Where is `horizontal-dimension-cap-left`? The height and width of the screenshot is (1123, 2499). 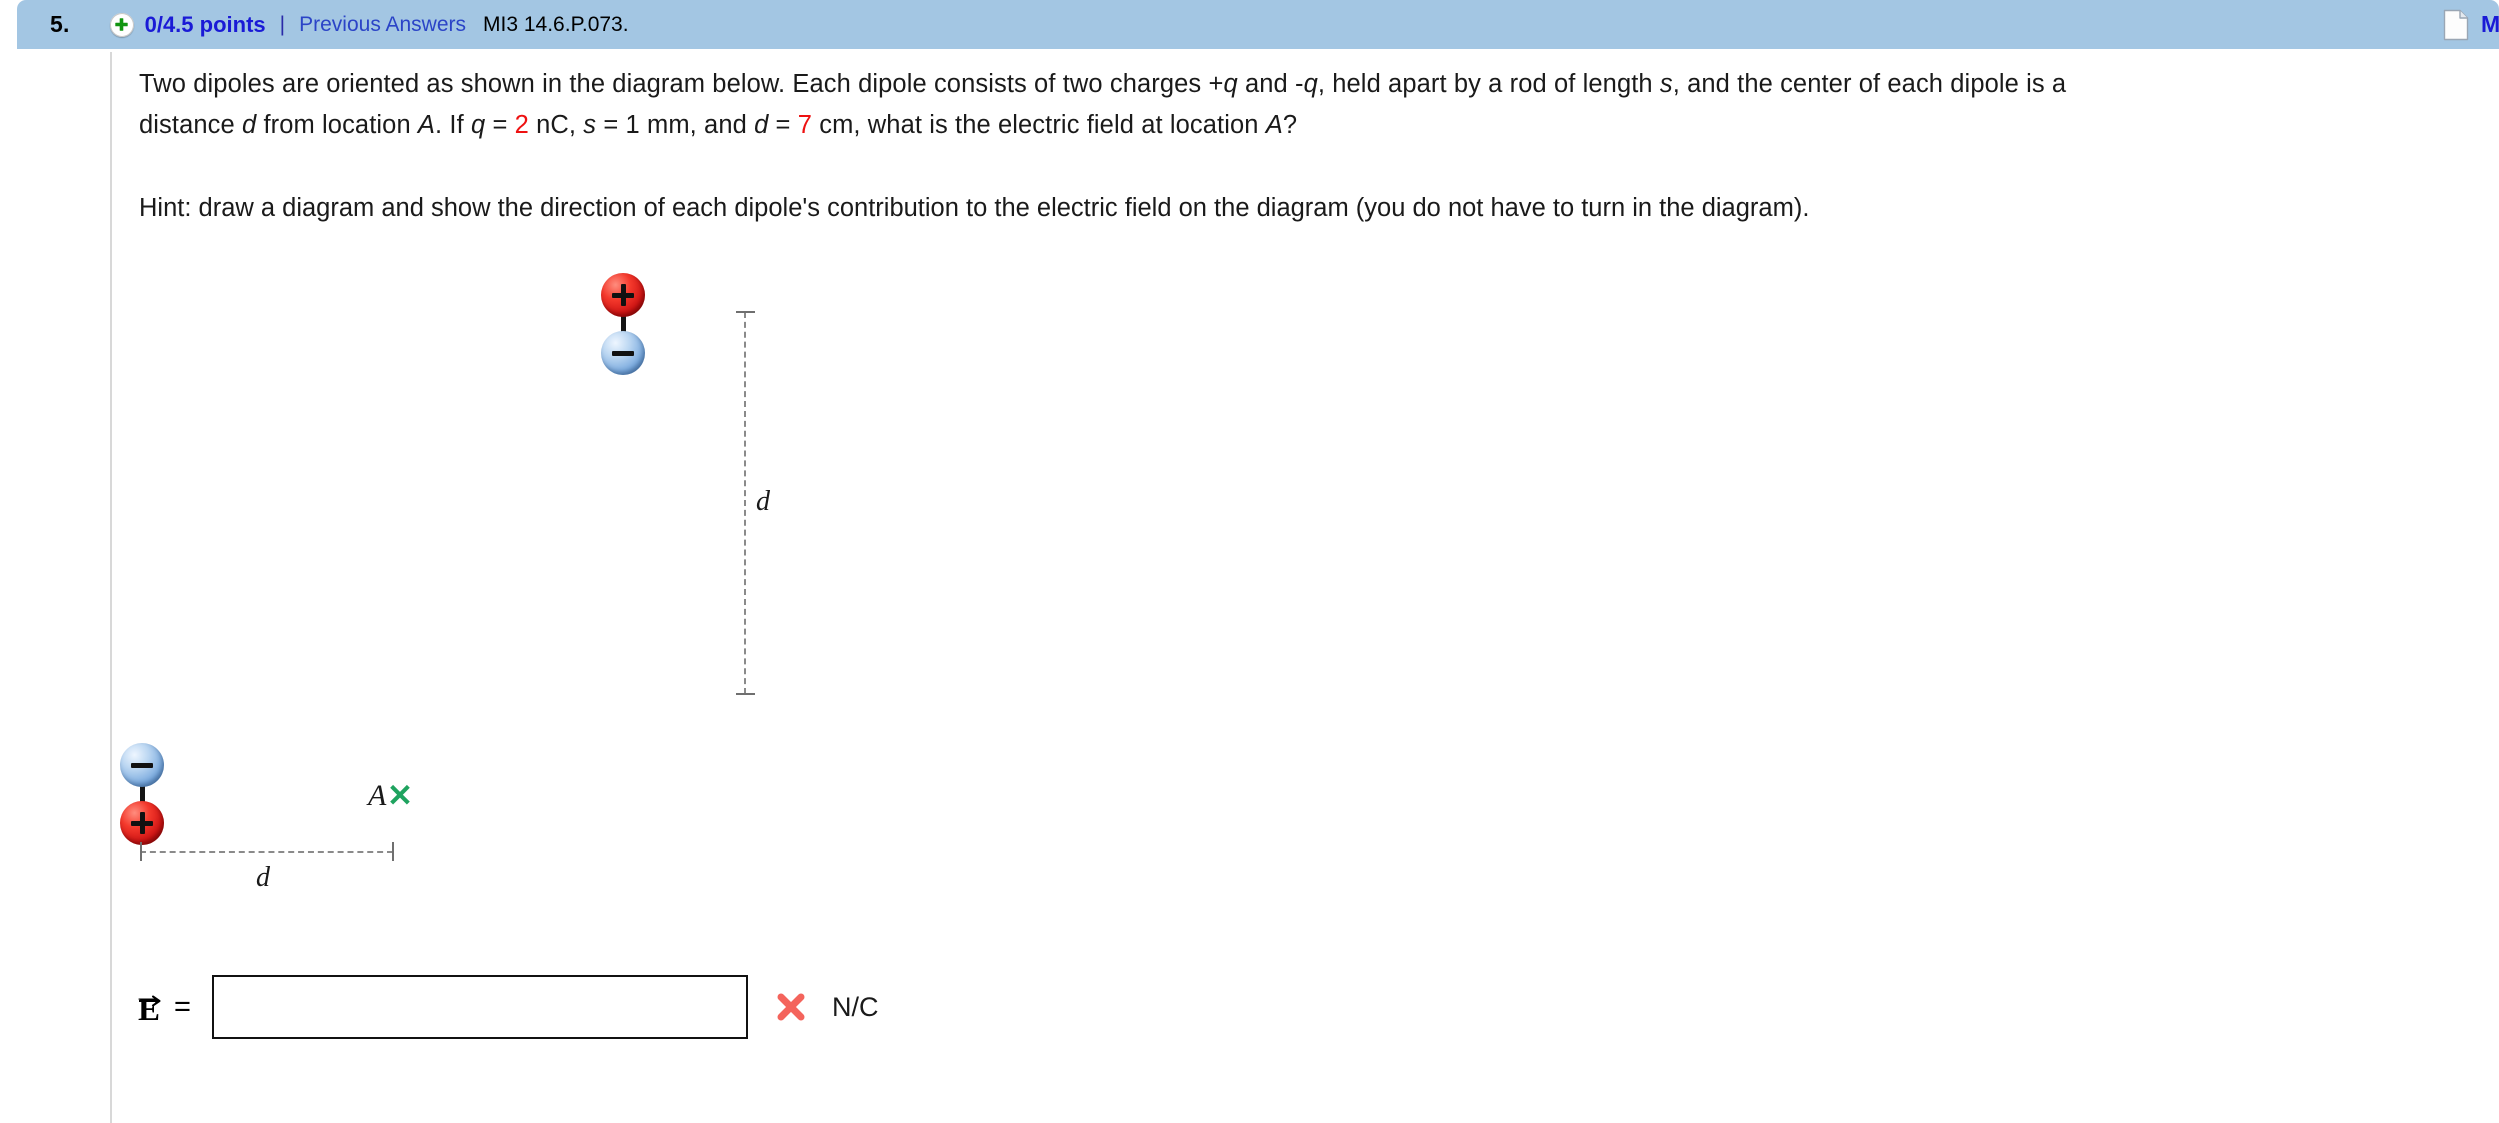
horizontal-dimension-cap-left is located at coordinates (141, 851).